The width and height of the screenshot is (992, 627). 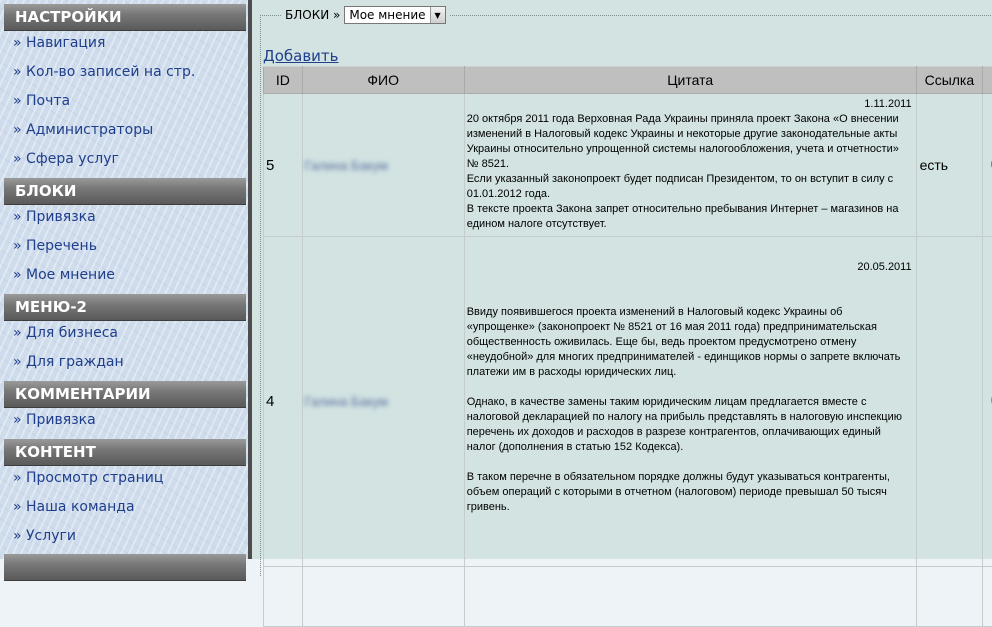 What do you see at coordinates (387, 15) in the screenshot?
I see `block-select-value: Мое мнение` at bounding box center [387, 15].